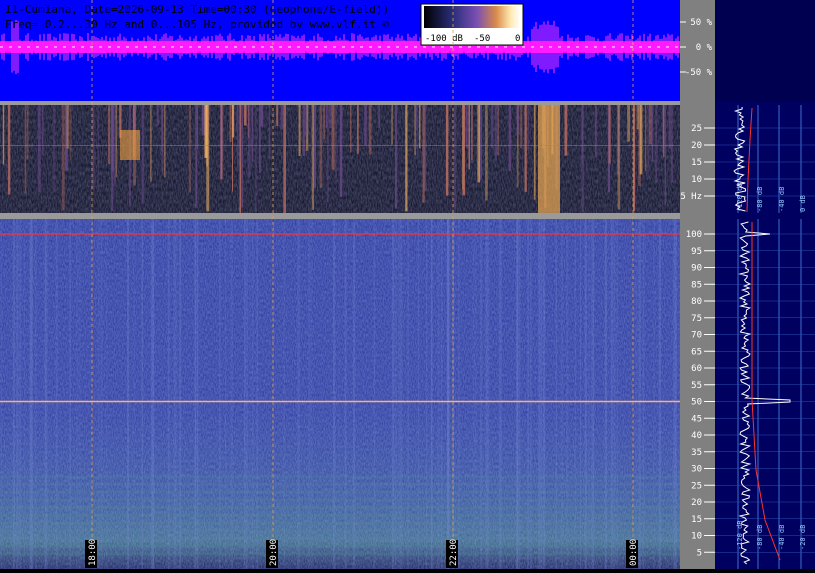 This screenshot has width=815, height=573. I want to click on colorbar-label-max: 0, so click(517, 39).